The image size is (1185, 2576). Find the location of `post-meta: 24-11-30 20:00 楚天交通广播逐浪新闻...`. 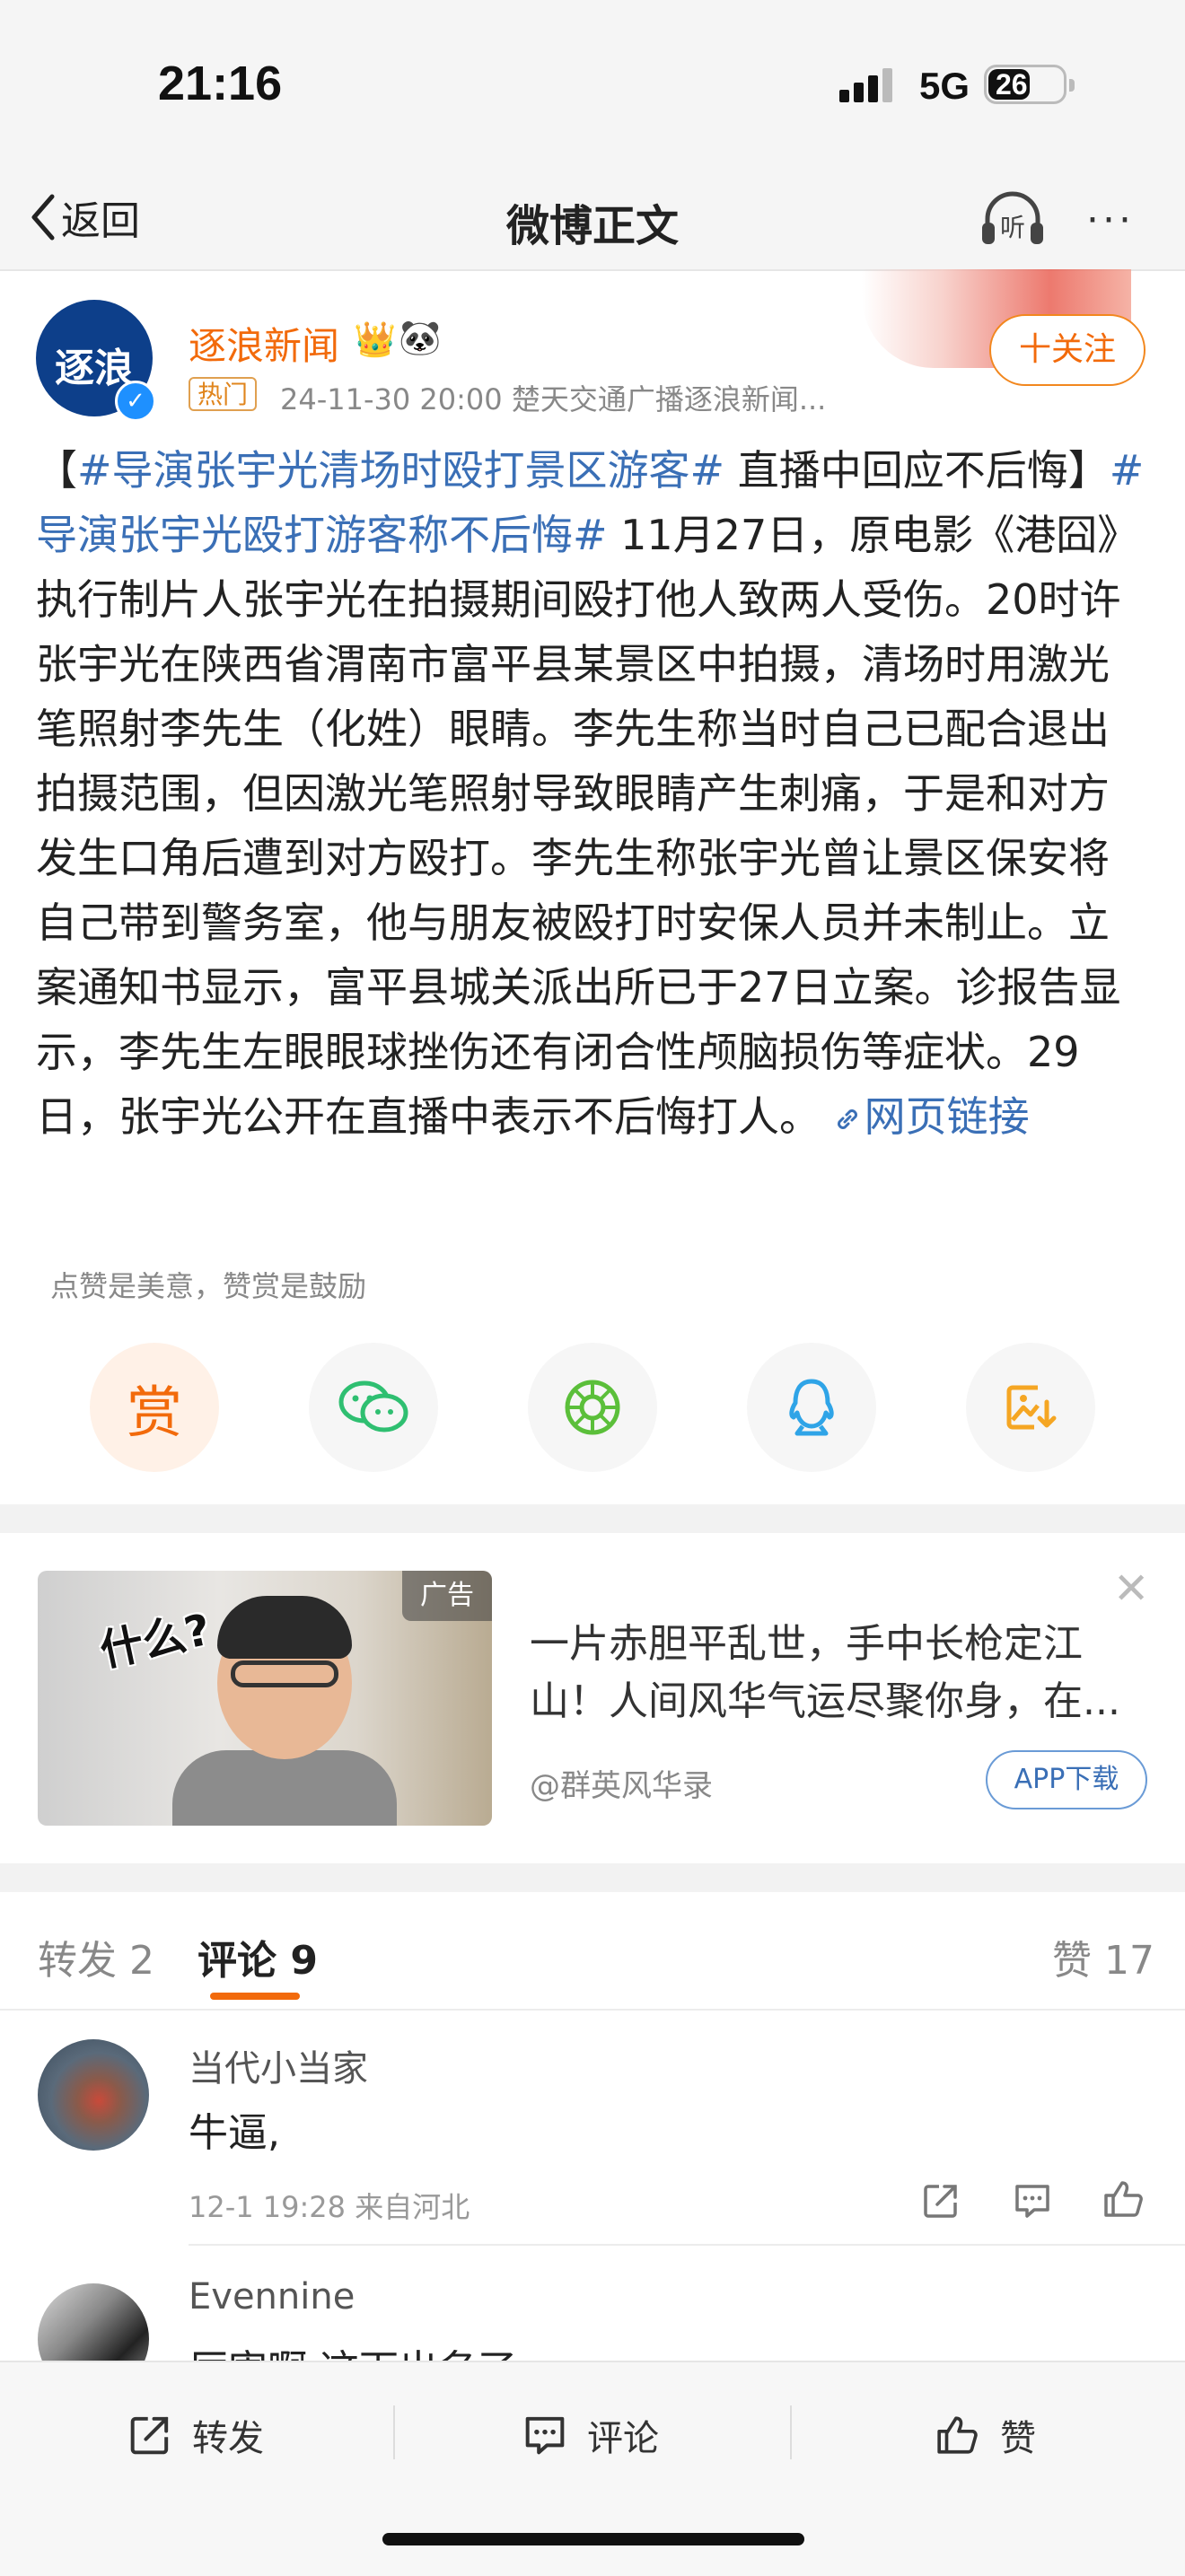

post-meta: 24-11-30 20:00 楚天交通广播逐浪新闻... is located at coordinates (553, 399).